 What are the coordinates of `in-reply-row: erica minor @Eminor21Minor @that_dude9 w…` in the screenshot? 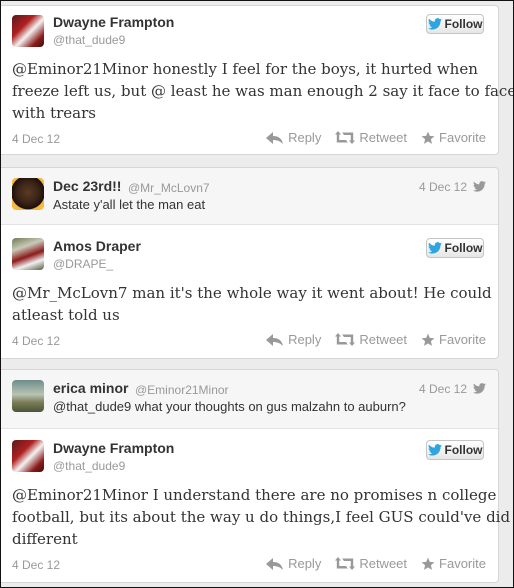 It's located at (249, 399).